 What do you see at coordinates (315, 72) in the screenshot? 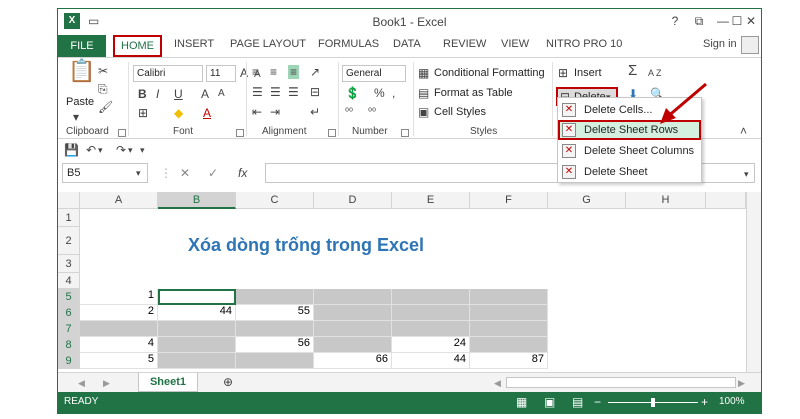
I see `orientation-icon: ↗` at bounding box center [315, 72].